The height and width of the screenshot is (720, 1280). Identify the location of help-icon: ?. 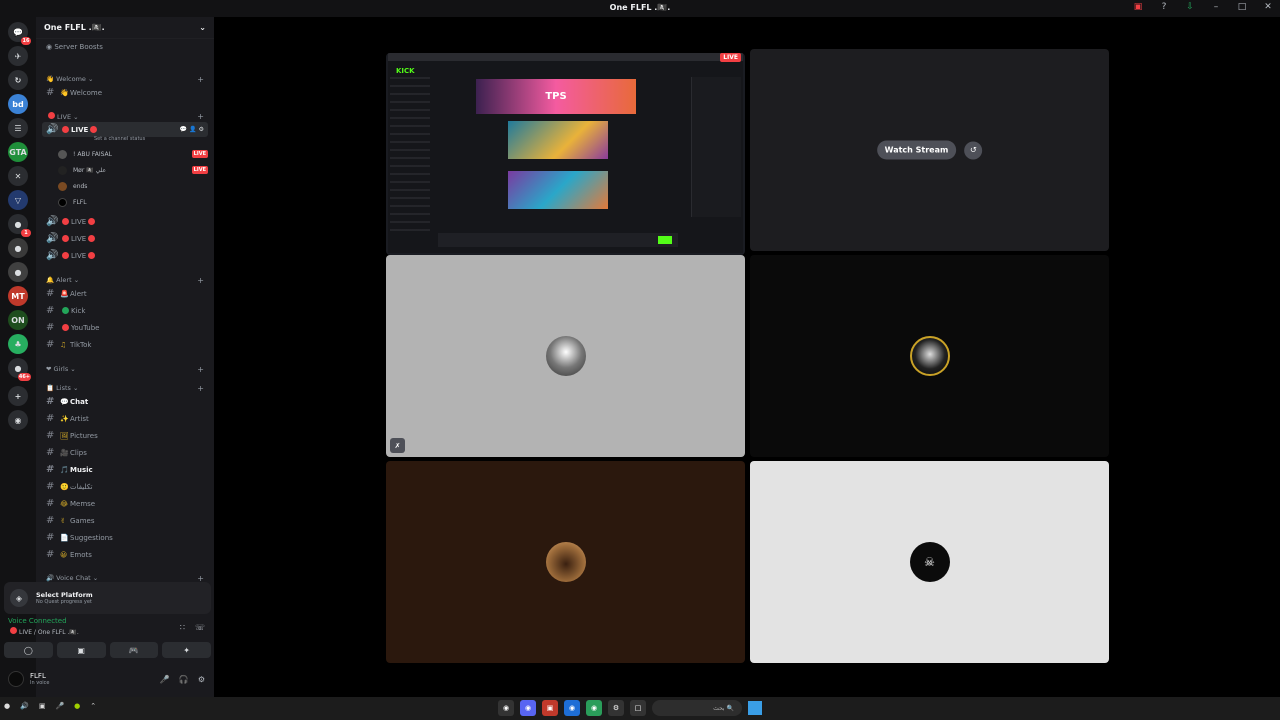
(1164, 7).